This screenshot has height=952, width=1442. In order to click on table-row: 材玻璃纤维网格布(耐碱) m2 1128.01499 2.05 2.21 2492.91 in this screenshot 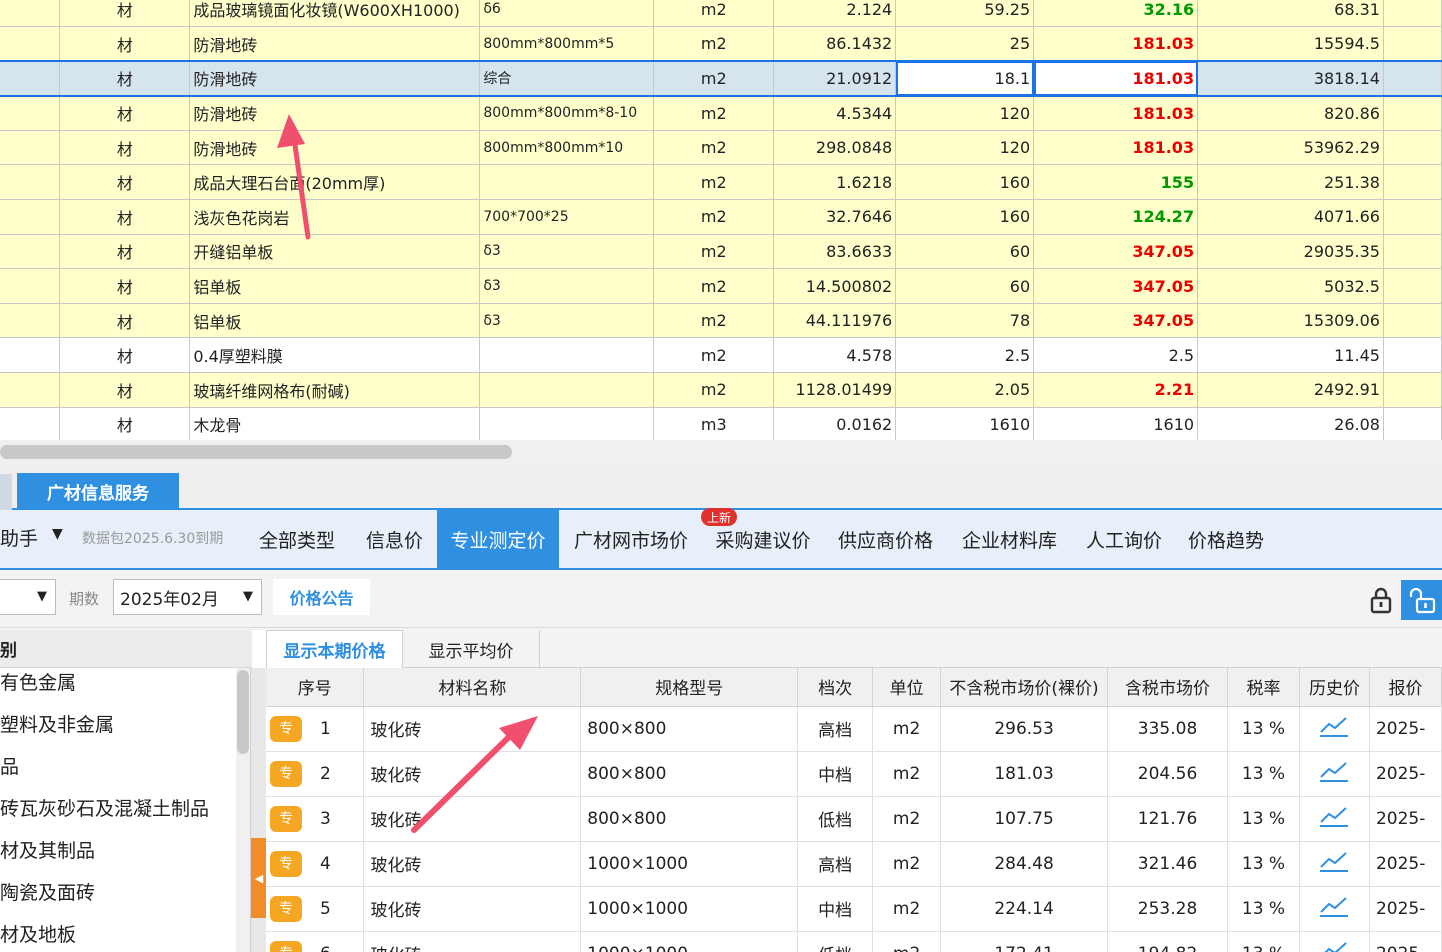, I will do `click(721, 390)`.